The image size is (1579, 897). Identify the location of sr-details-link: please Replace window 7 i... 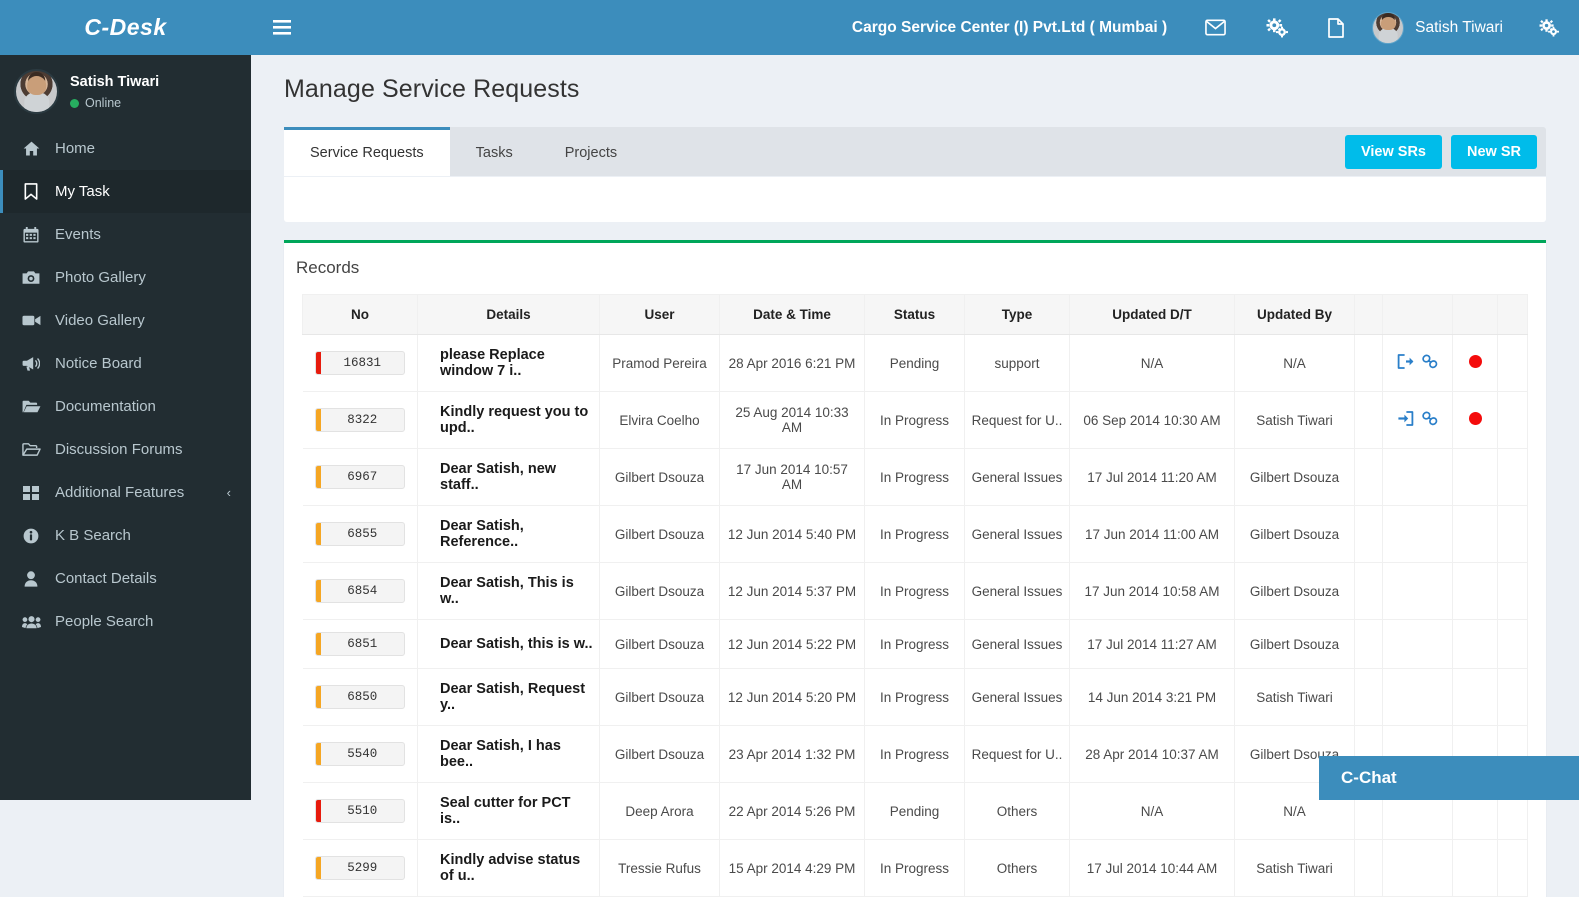
(492, 363).